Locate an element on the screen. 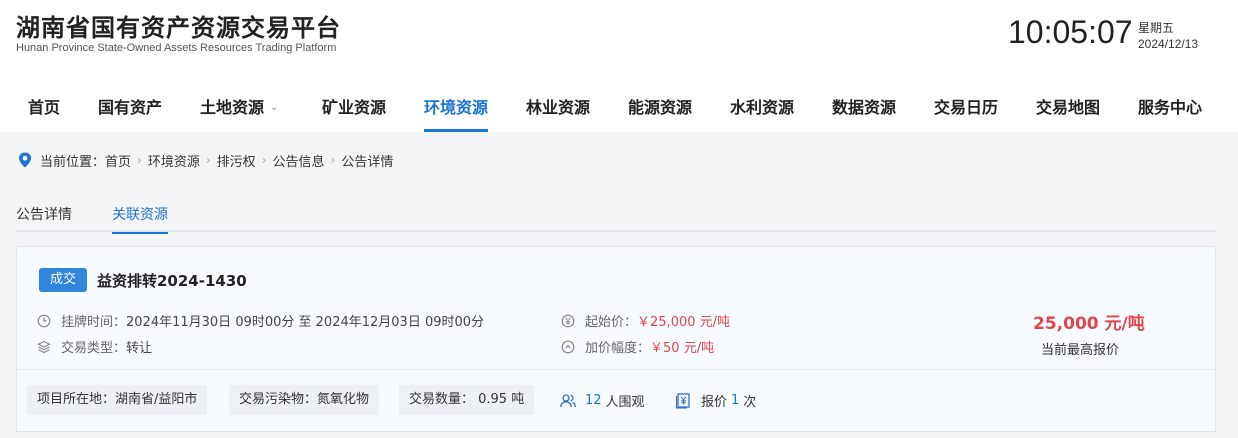 This screenshot has width=1238, height=438. detail-tabs: 公告详情 关联资源 is located at coordinates (616, 215).